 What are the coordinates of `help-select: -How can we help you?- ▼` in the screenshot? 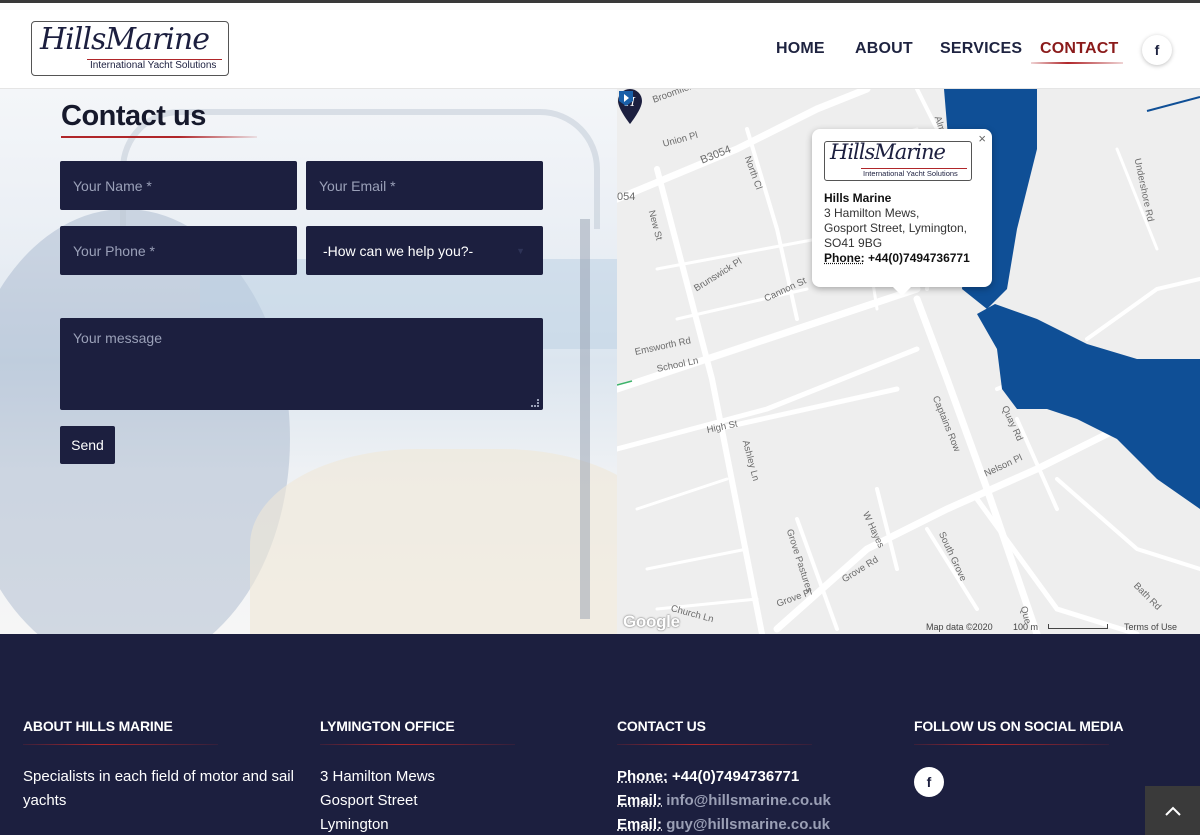 It's located at (424, 250).